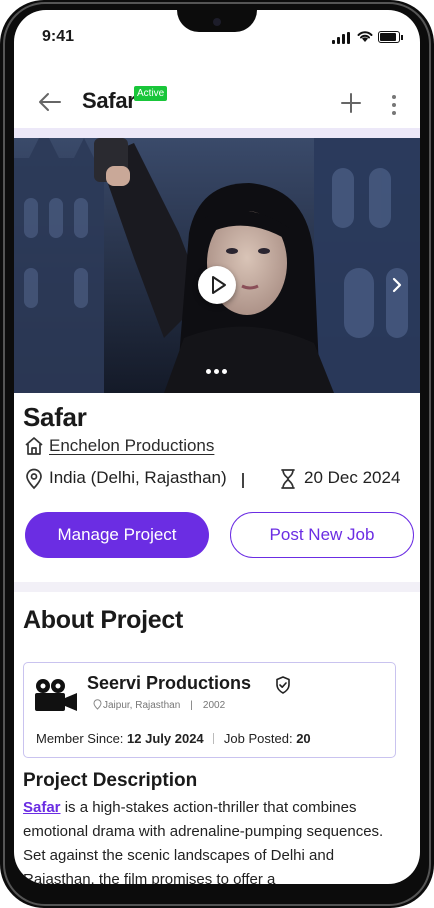 The width and height of the screenshot is (434, 908). Describe the element at coordinates (169, 683) in the screenshot. I see `company-name: Seervi Productions` at that location.